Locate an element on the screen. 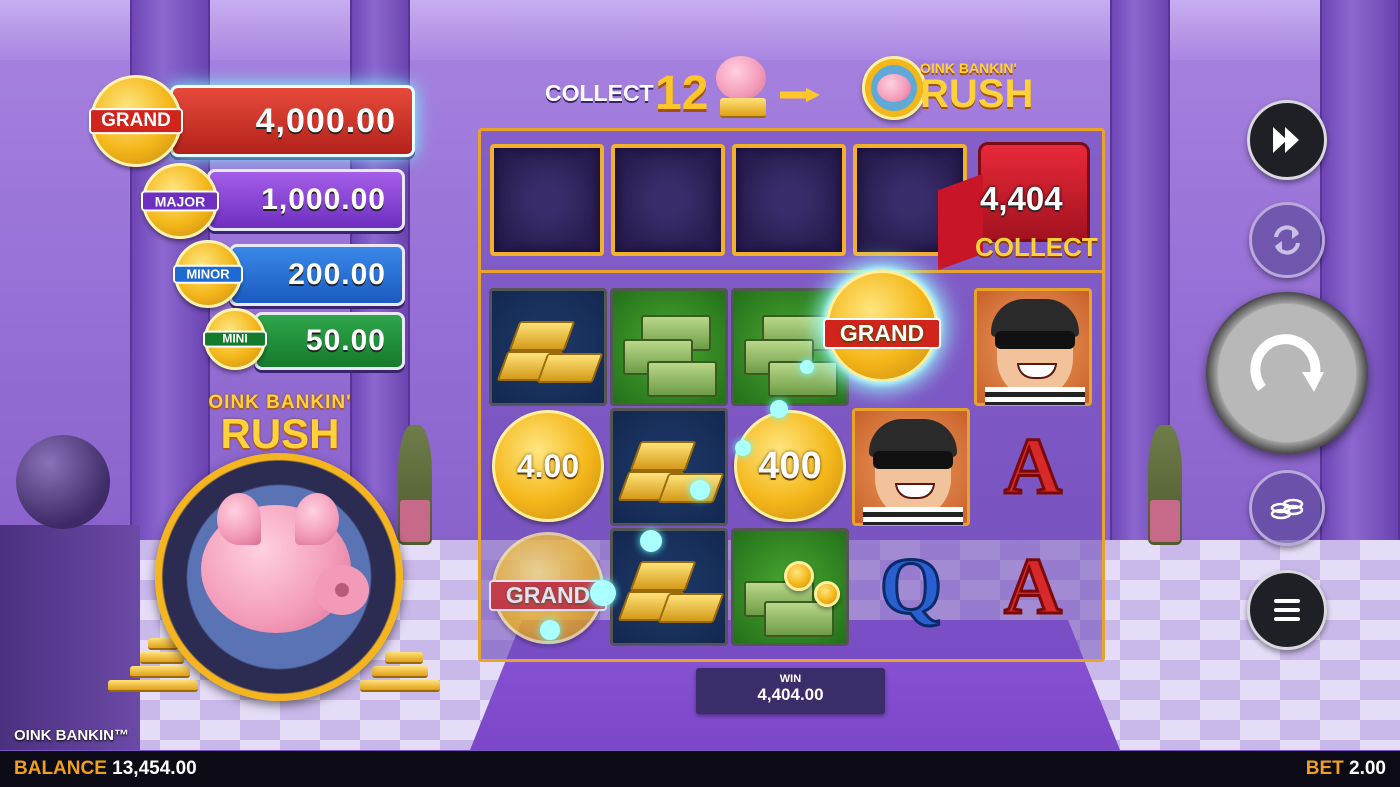  piggy-wheel is located at coordinates (279, 577).